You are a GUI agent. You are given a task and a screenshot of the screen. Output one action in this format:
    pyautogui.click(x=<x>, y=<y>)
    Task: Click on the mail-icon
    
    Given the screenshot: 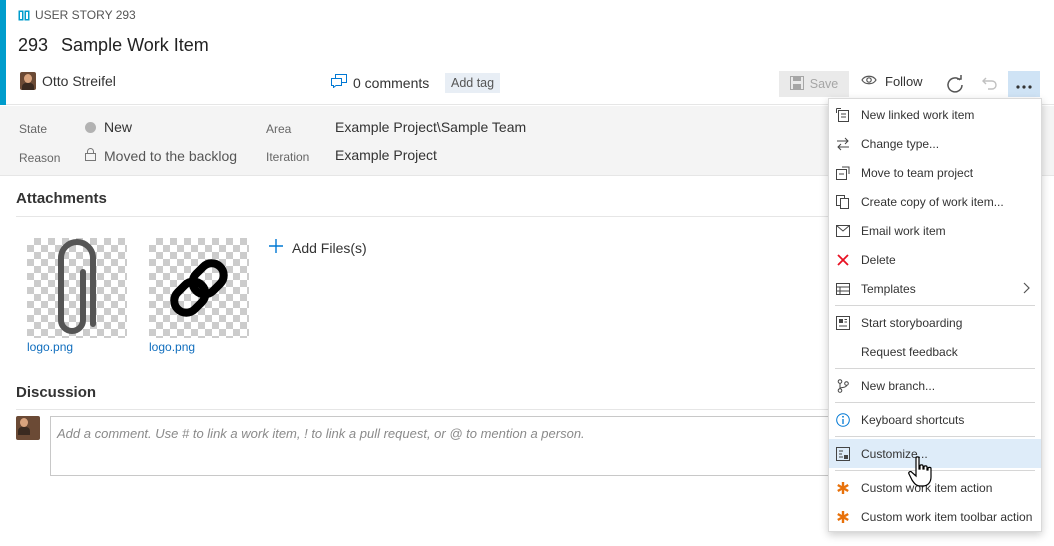 What is the action you would take?
    pyautogui.click(x=843, y=231)
    